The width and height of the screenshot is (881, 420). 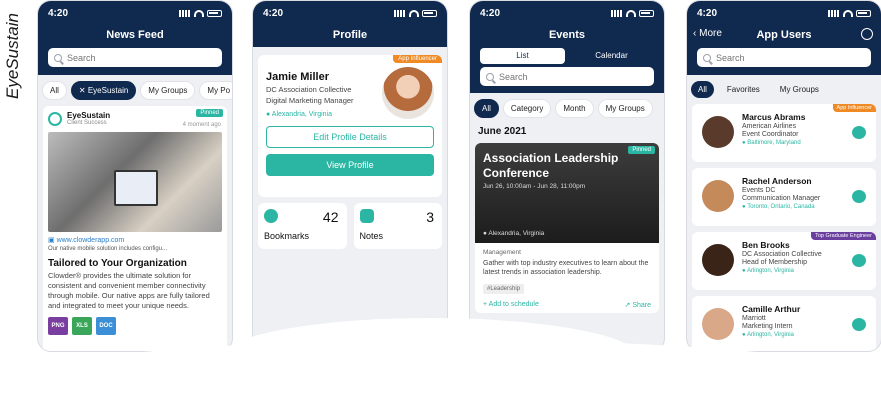 I want to click on post-link: ▣ www.clowderapp.com, so click(x=135, y=240).